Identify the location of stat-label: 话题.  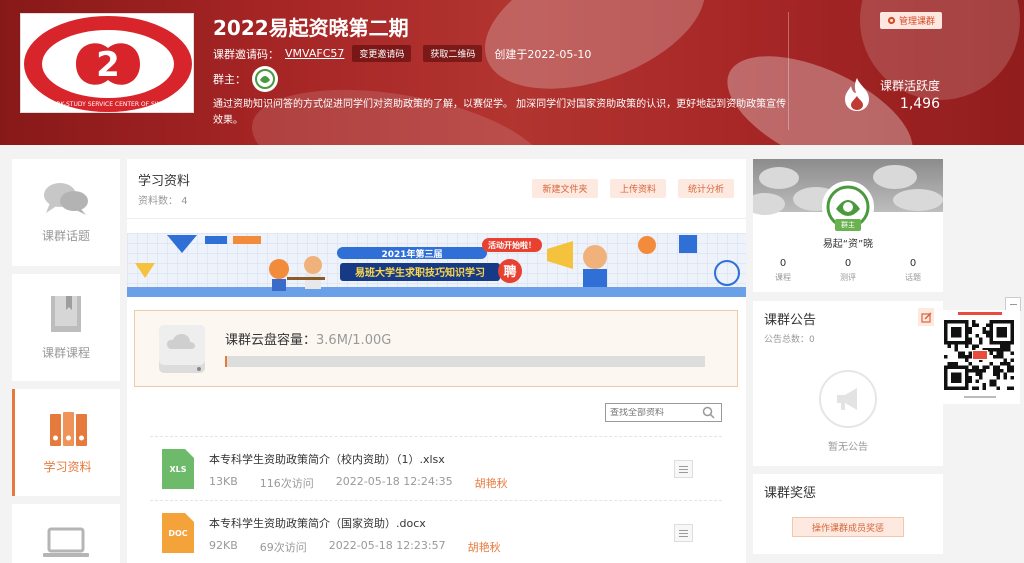
(913, 277).